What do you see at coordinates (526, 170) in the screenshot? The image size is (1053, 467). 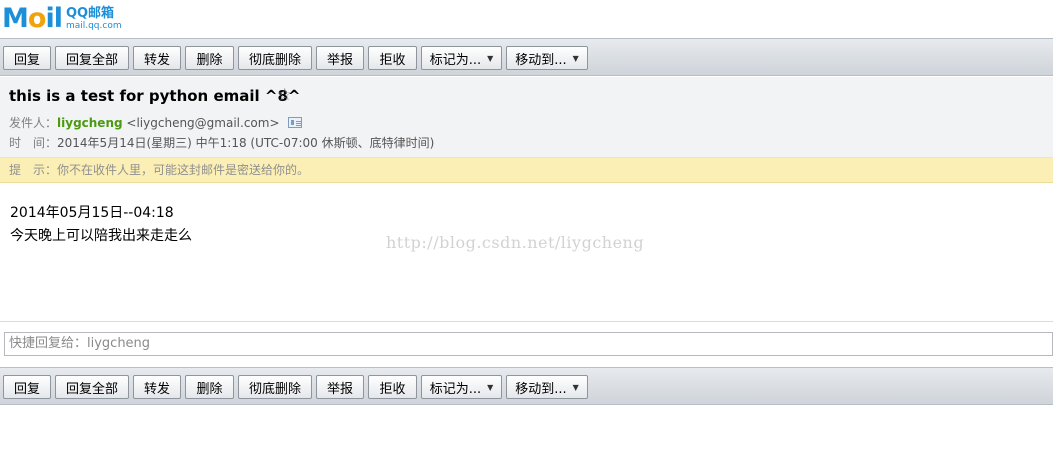 I see `bcc-notice: 提 示：你不在收件人里，可能这封邮件是密送给你的。` at bounding box center [526, 170].